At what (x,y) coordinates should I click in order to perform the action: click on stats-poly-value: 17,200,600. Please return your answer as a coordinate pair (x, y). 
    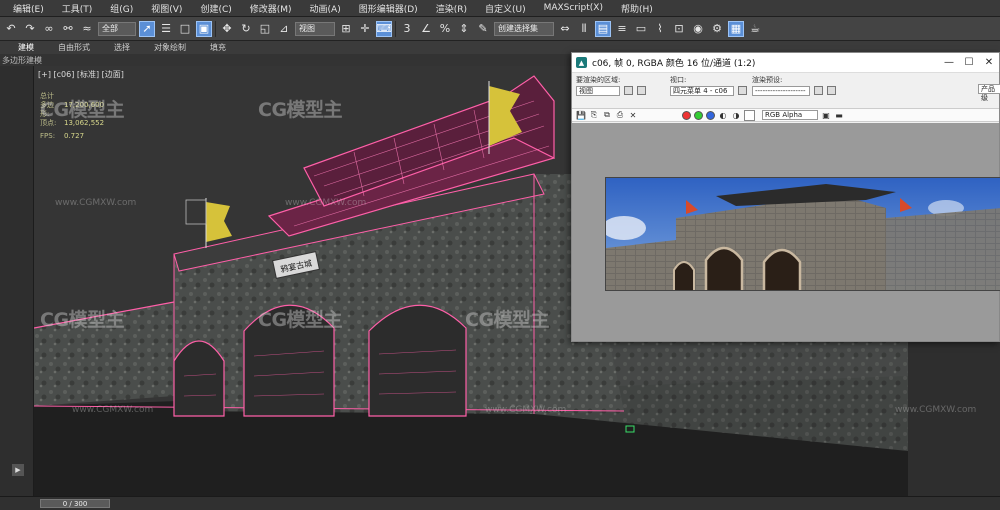
    Looking at the image, I should click on (84, 105).